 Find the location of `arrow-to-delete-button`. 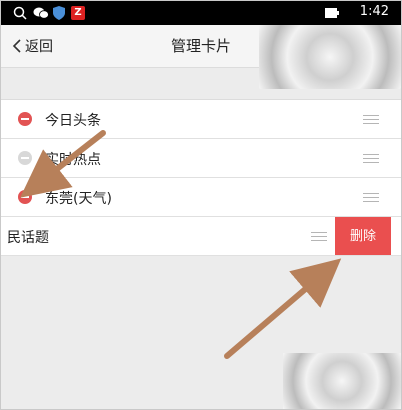

arrow-to-delete-button is located at coordinates (283, 308).